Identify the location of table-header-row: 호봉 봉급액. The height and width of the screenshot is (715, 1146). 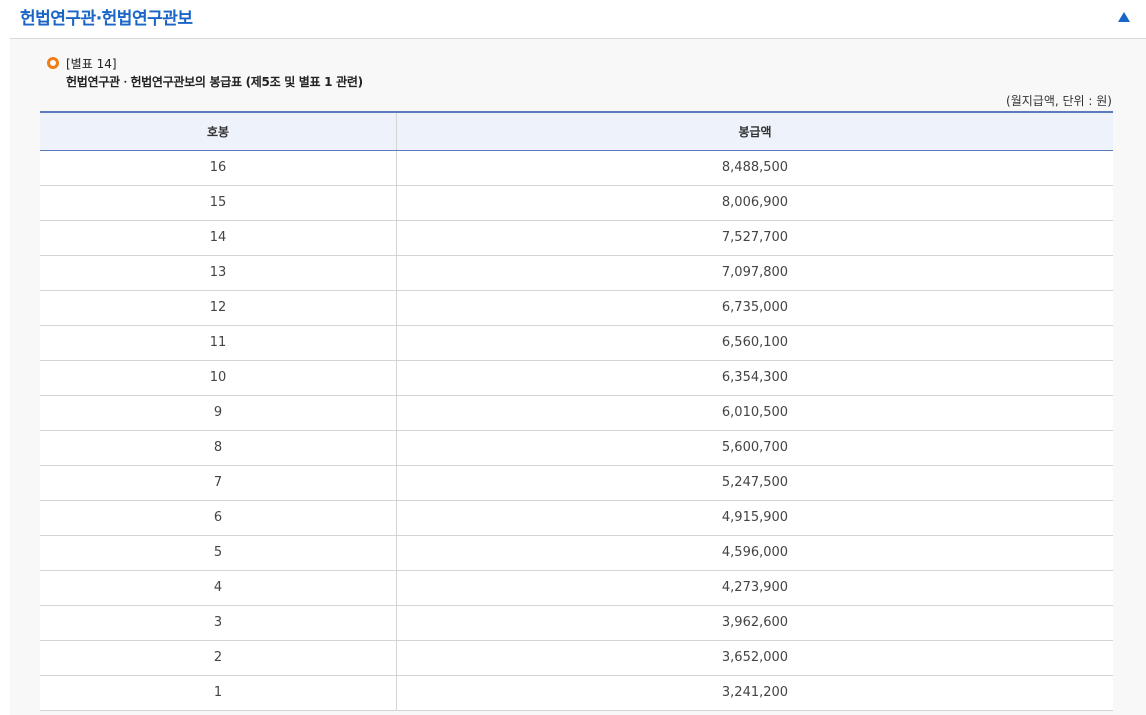
(576, 131).